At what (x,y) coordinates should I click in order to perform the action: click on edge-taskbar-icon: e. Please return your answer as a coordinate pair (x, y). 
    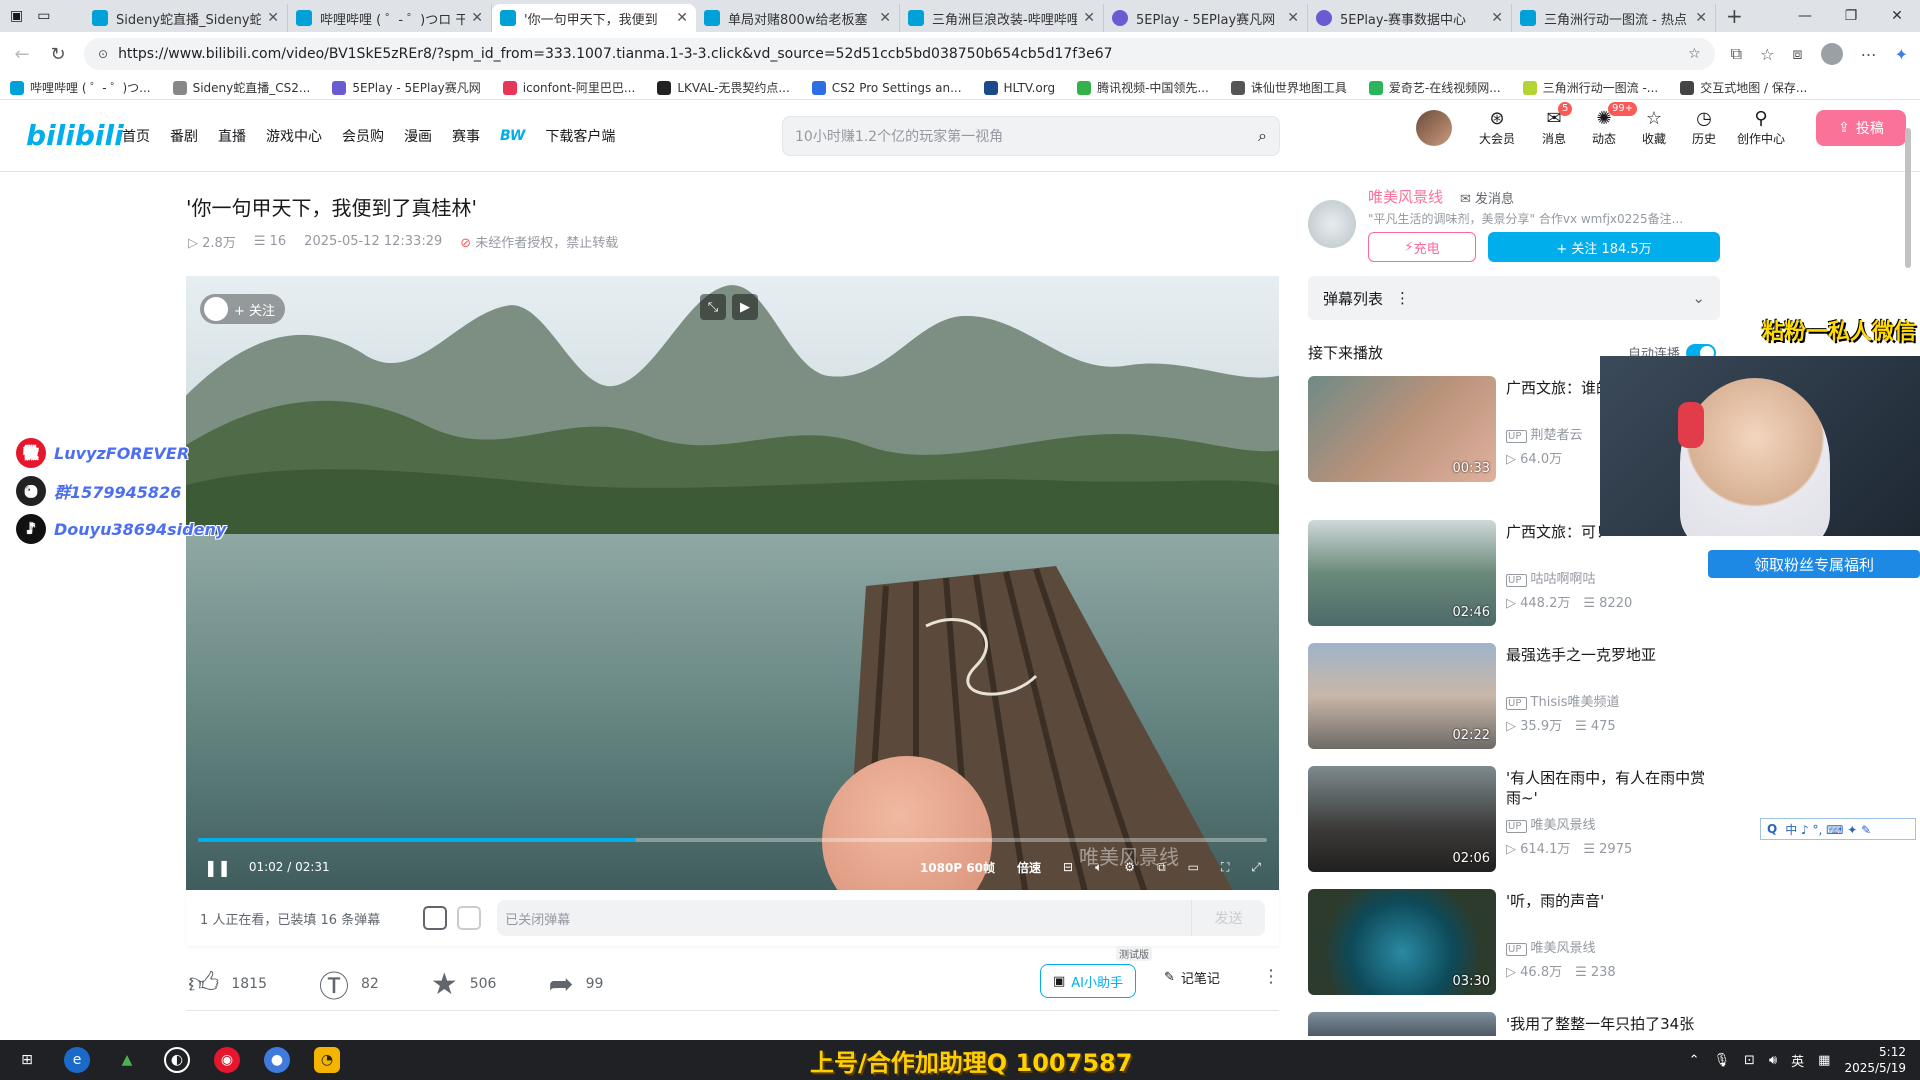
    Looking at the image, I should click on (77, 1060).